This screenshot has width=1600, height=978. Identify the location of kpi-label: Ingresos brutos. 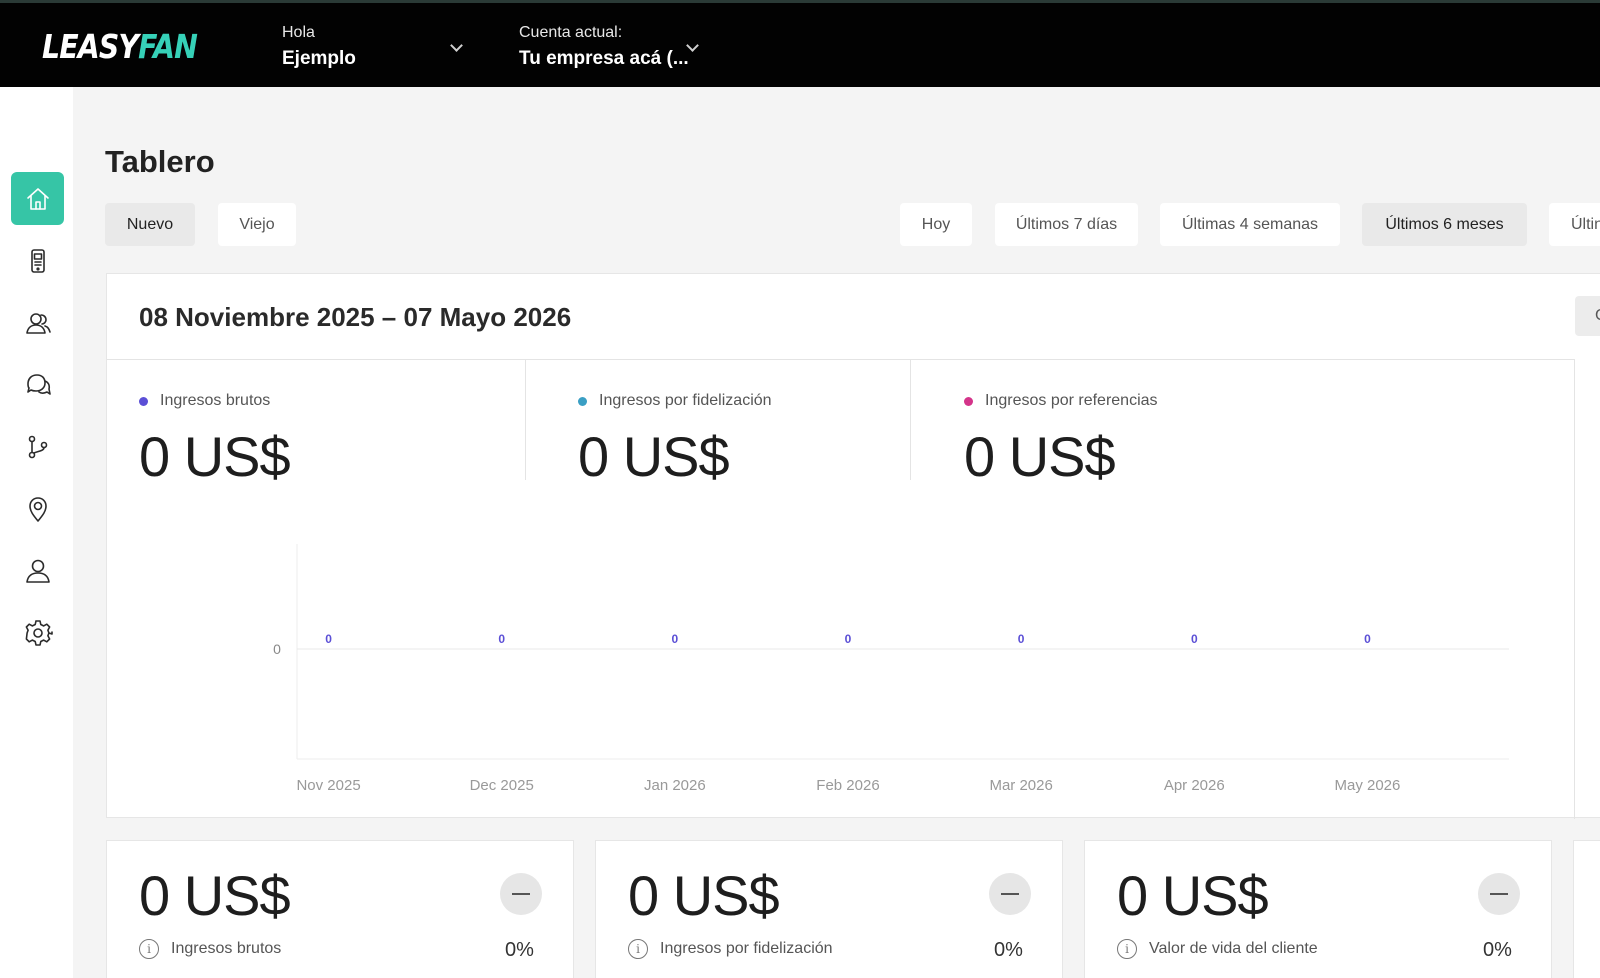
(226, 948).